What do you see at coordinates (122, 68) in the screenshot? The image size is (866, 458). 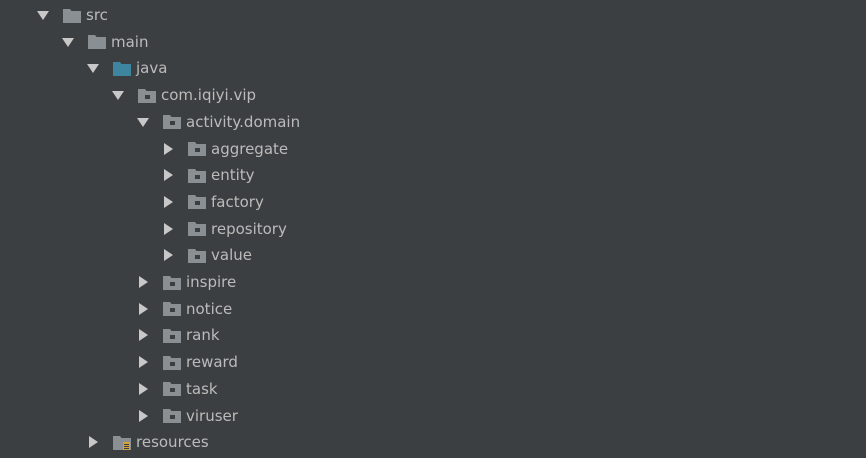 I see `source-root-folder-icon` at bounding box center [122, 68].